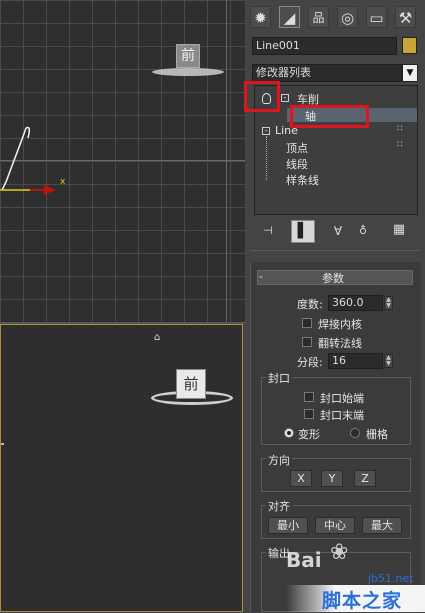 This screenshot has height=613, width=425. Describe the element at coordinates (339, 552) in the screenshot. I see `paw-icon: ❀` at that location.